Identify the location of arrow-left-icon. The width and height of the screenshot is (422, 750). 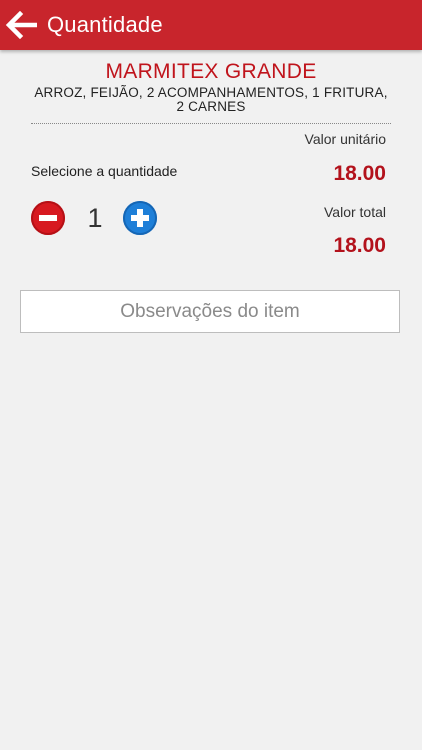
(21, 25).